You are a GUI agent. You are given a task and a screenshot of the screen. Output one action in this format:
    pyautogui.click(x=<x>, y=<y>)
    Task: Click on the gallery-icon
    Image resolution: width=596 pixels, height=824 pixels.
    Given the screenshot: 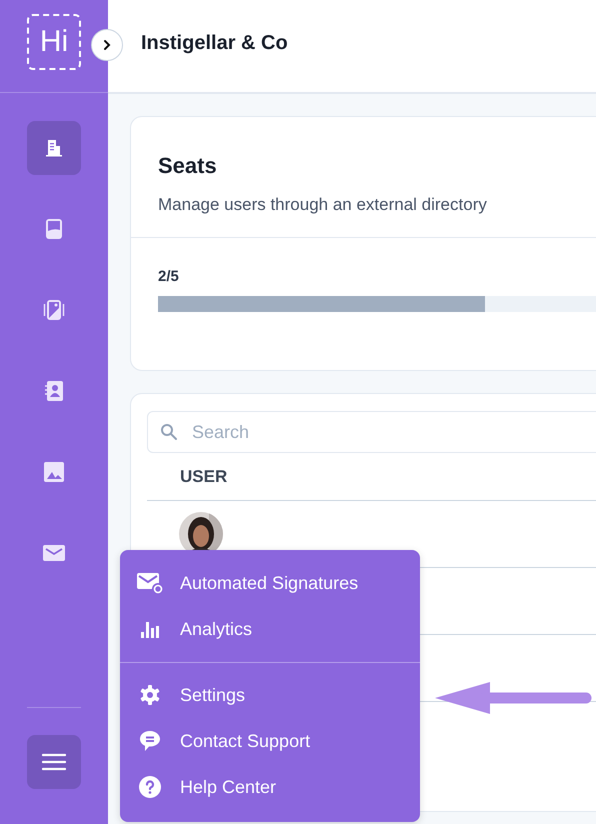 What is the action you would take?
    pyautogui.click(x=54, y=310)
    